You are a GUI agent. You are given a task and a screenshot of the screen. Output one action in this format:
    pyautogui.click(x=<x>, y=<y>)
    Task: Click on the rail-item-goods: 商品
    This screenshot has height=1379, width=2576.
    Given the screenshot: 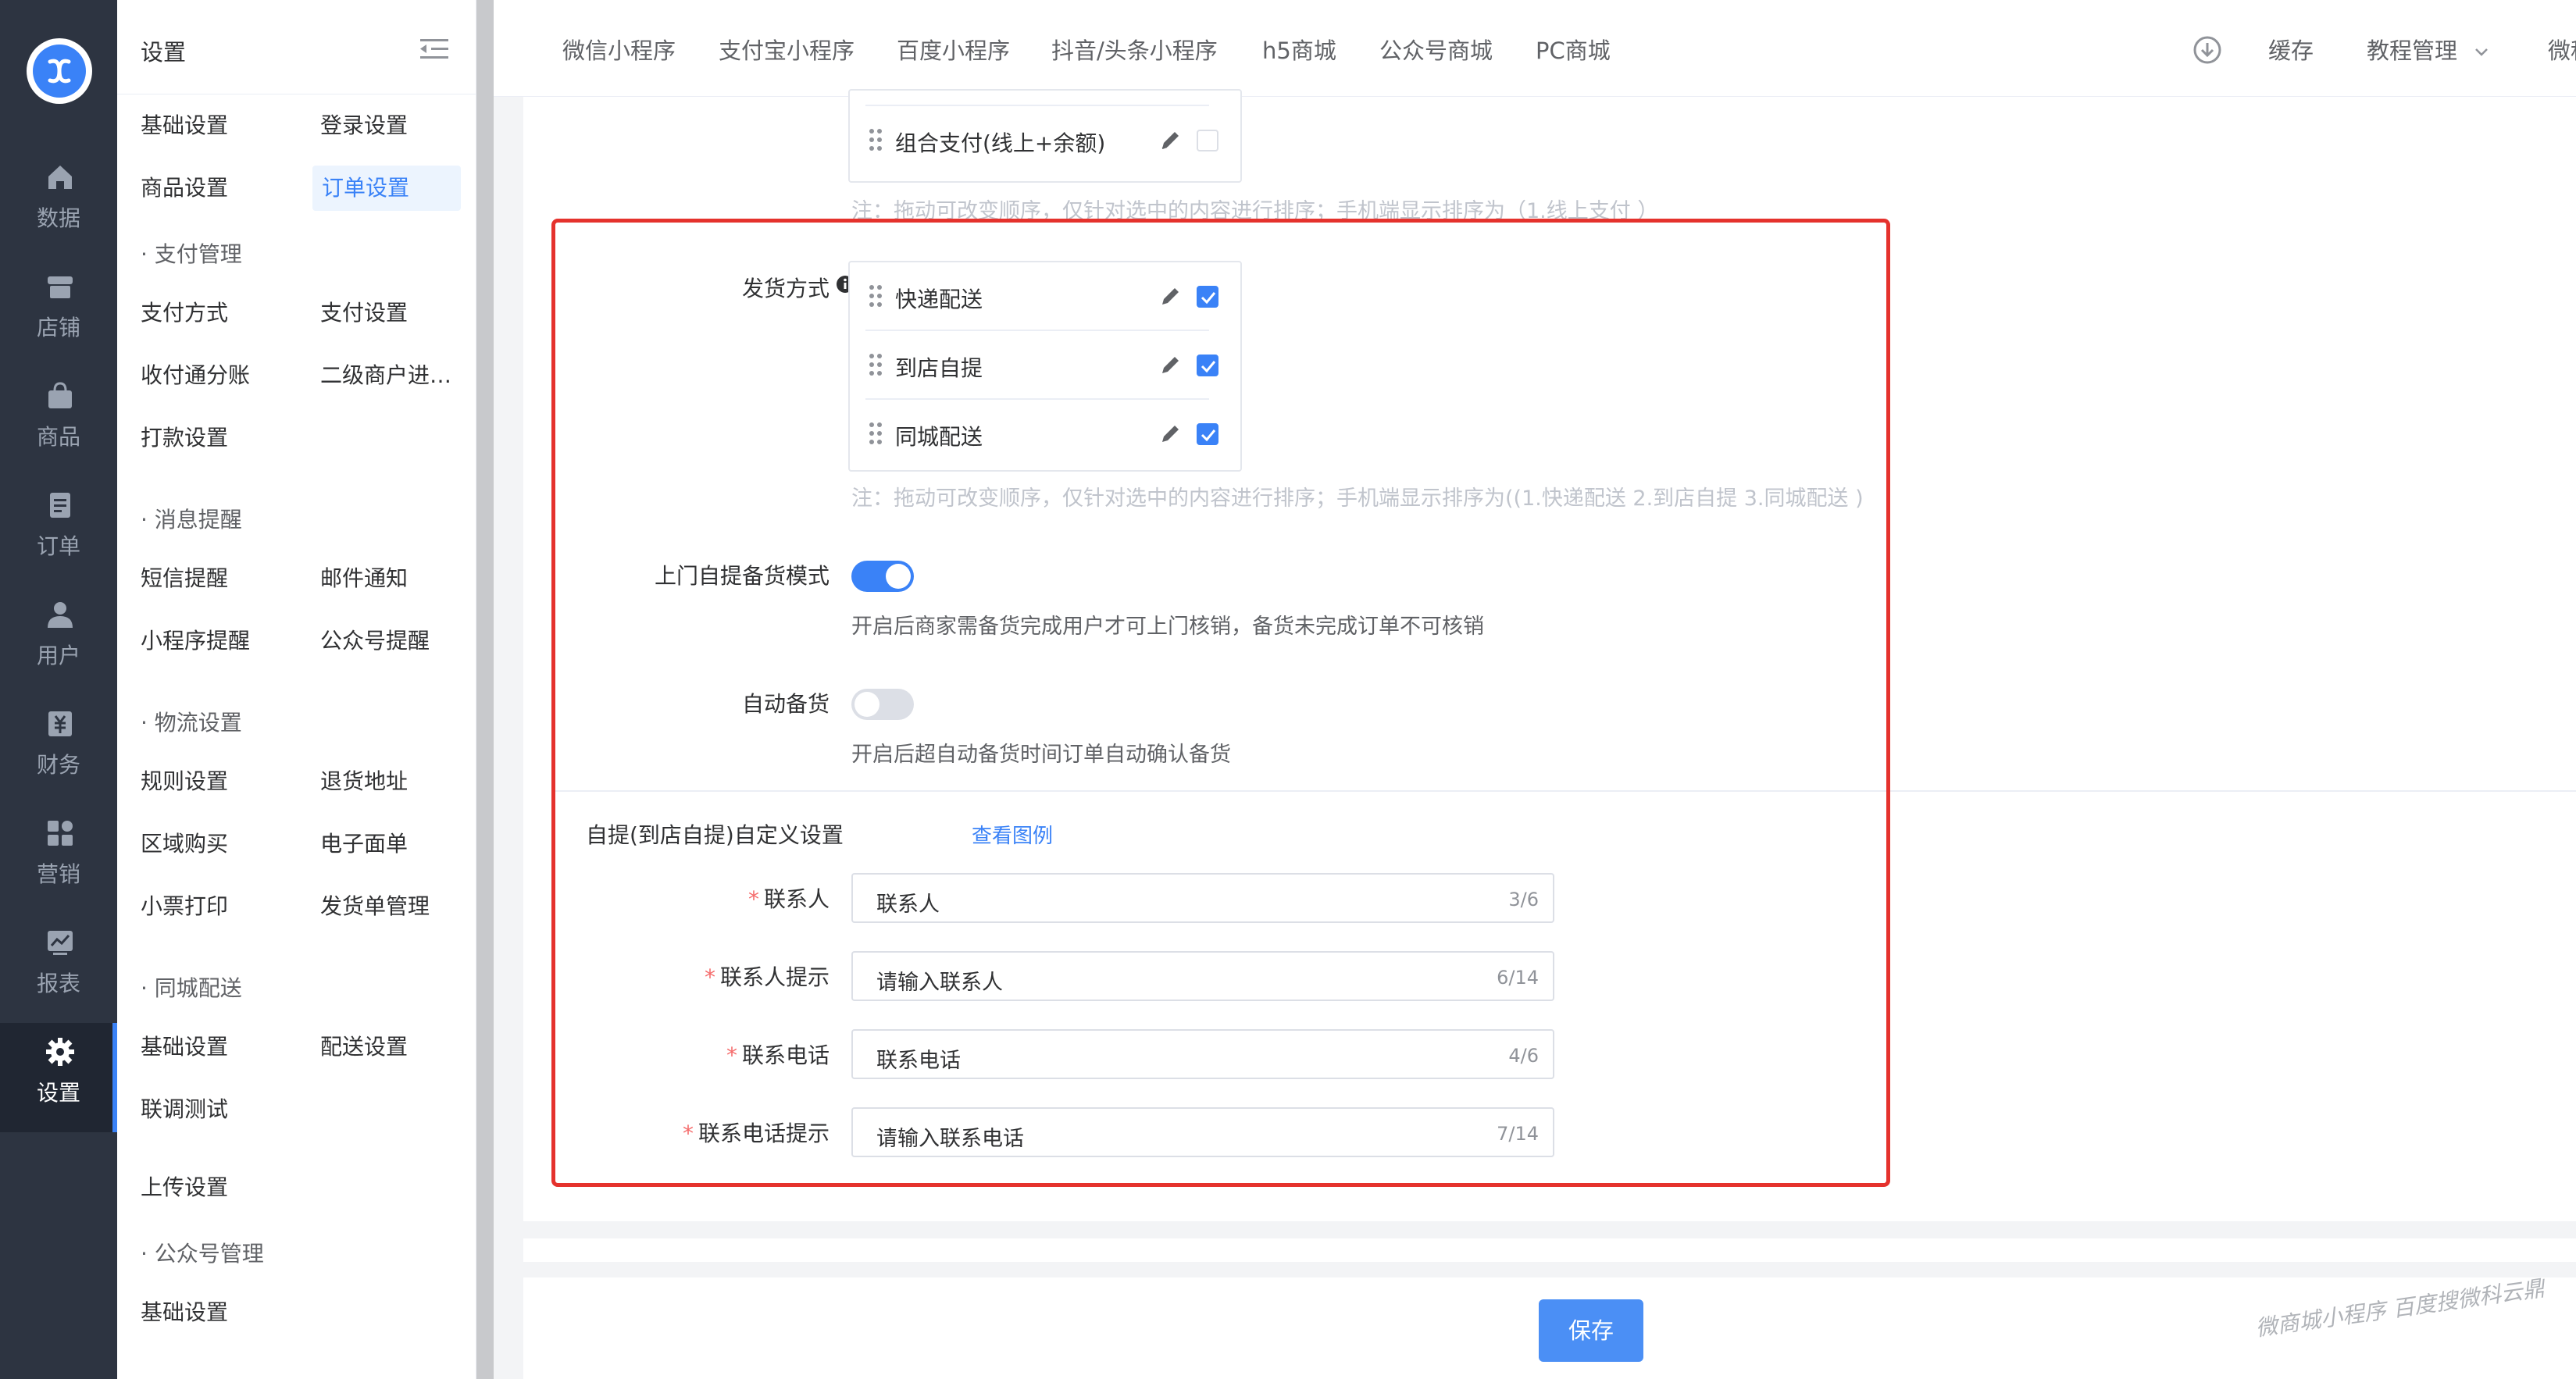 What is the action you would take?
    pyautogui.click(x=58, y=422)
    